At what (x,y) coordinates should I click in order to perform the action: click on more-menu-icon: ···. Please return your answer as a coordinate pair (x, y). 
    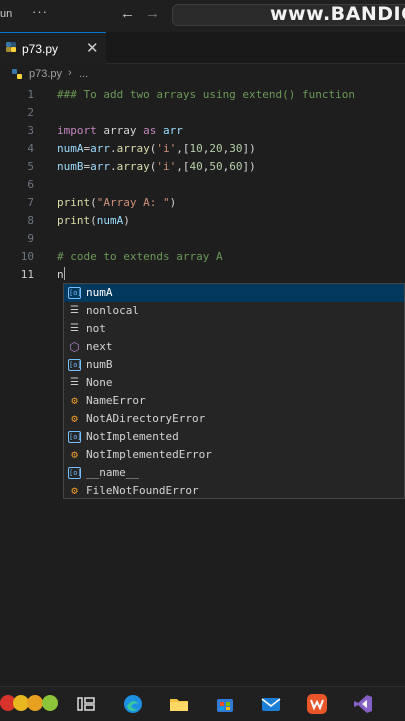
    Looking at the image, I should click on (40, 11).